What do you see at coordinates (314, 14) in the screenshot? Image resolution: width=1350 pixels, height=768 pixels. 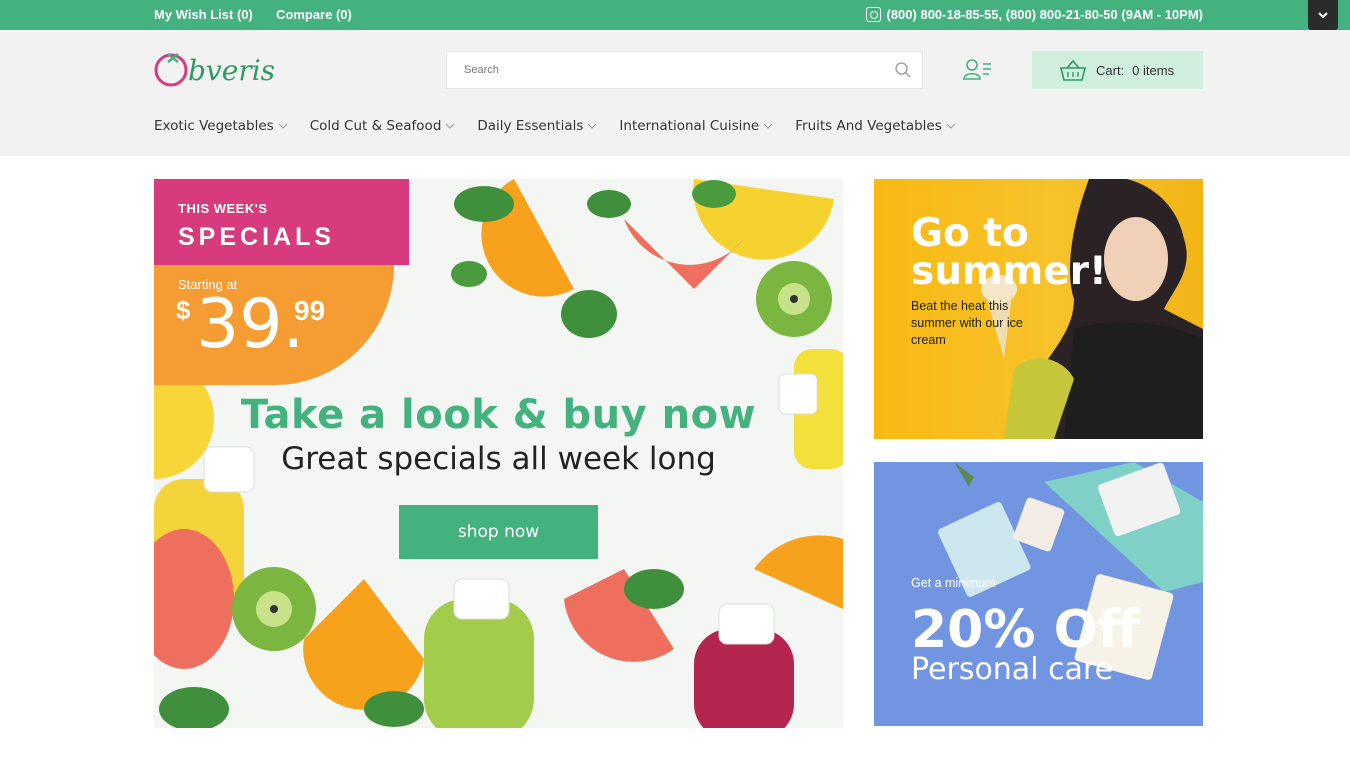 I see `compare-link: Compare (0)` at bounding box center [314, 14].